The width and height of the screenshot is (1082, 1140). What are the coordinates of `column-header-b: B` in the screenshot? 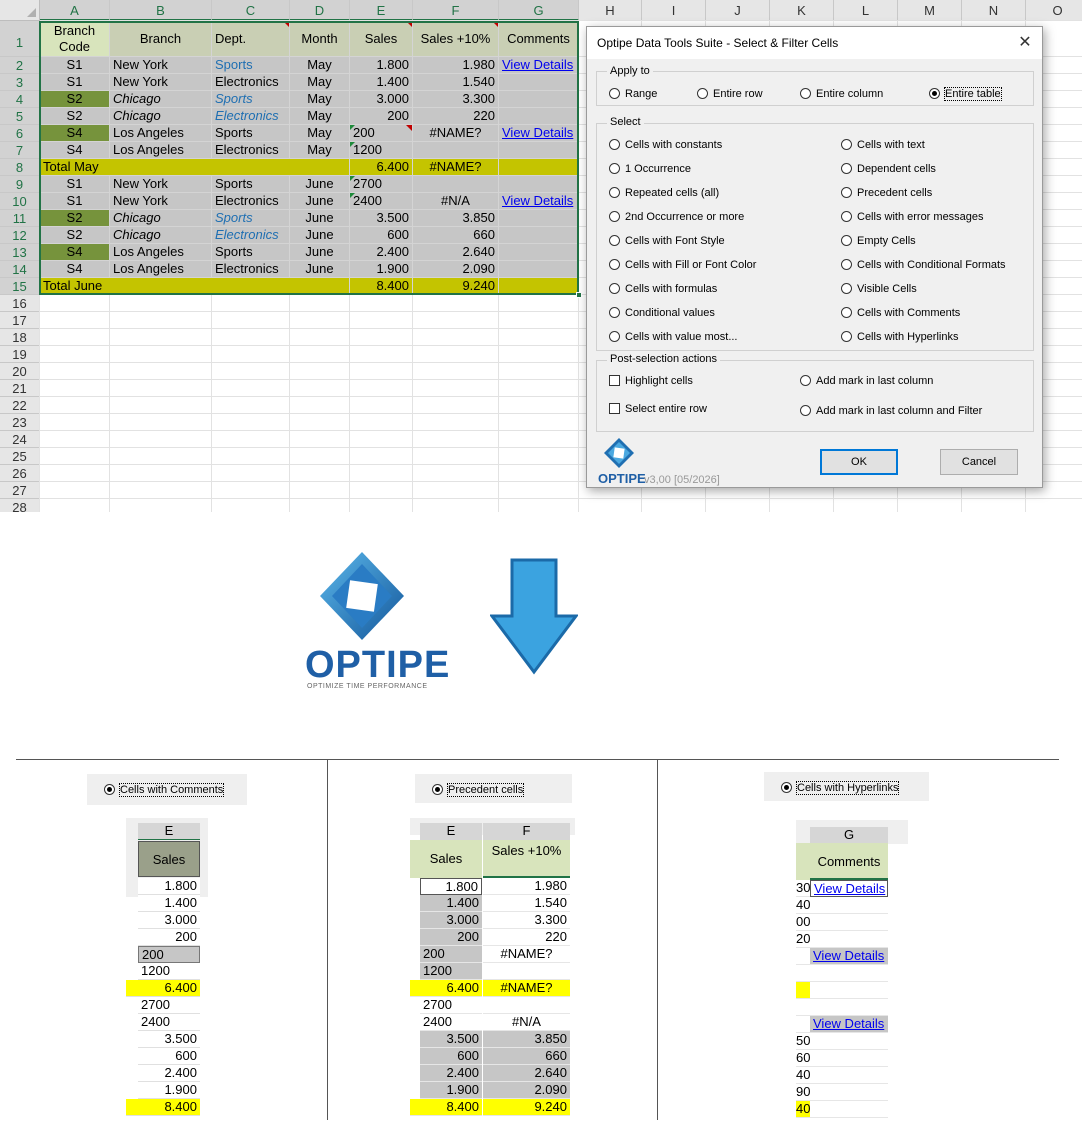 It's located at (161, 10).